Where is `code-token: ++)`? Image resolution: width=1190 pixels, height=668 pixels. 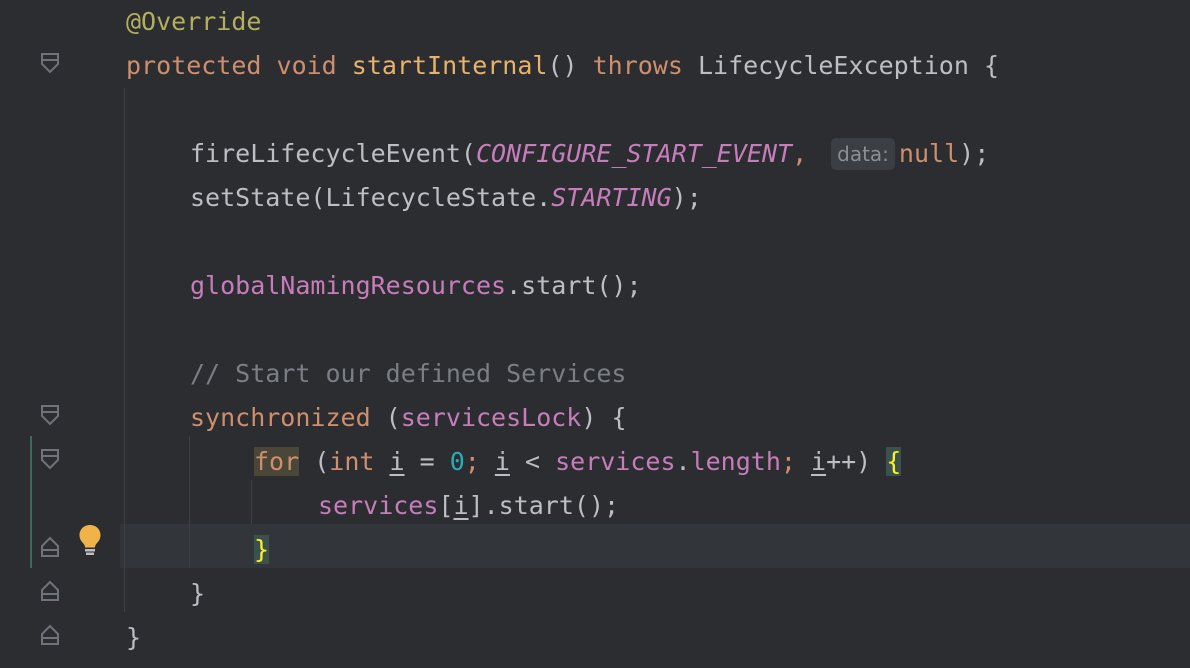 code-token: ++) is located at coordinates (856, 461).